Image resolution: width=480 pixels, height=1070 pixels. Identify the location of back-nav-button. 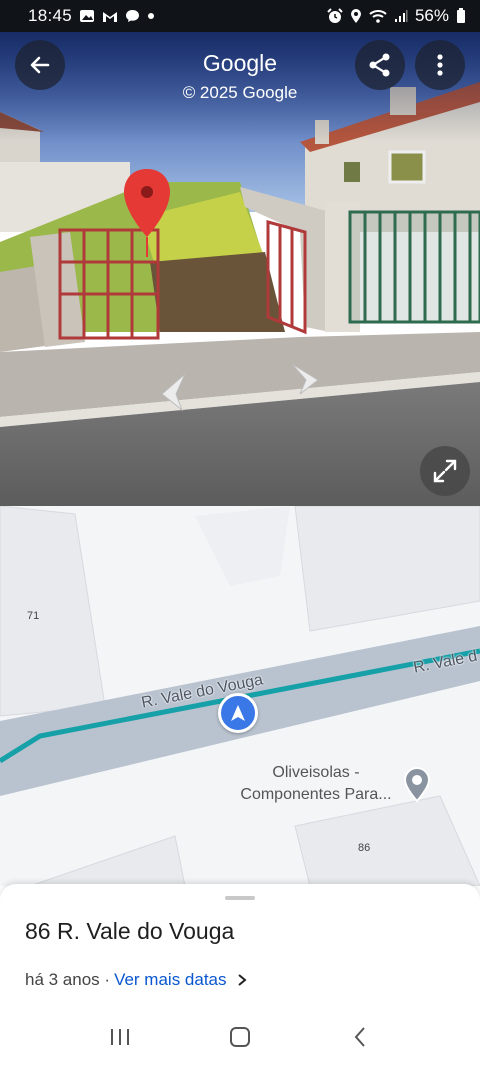
(360, 1037).